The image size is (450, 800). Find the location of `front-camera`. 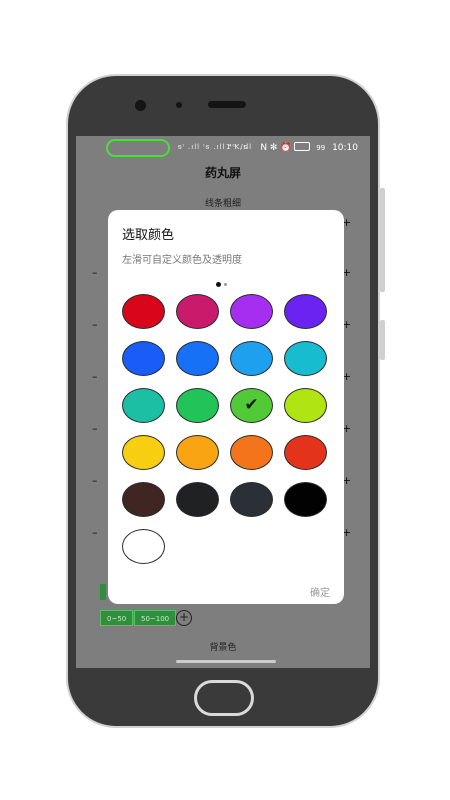

front-camera is located at coordinates (140, 105).